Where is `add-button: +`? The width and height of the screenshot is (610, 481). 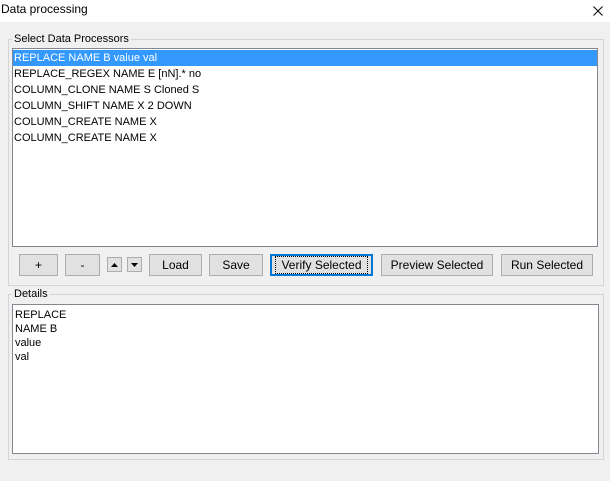
add-button: + is located at coordinates (38, 265).